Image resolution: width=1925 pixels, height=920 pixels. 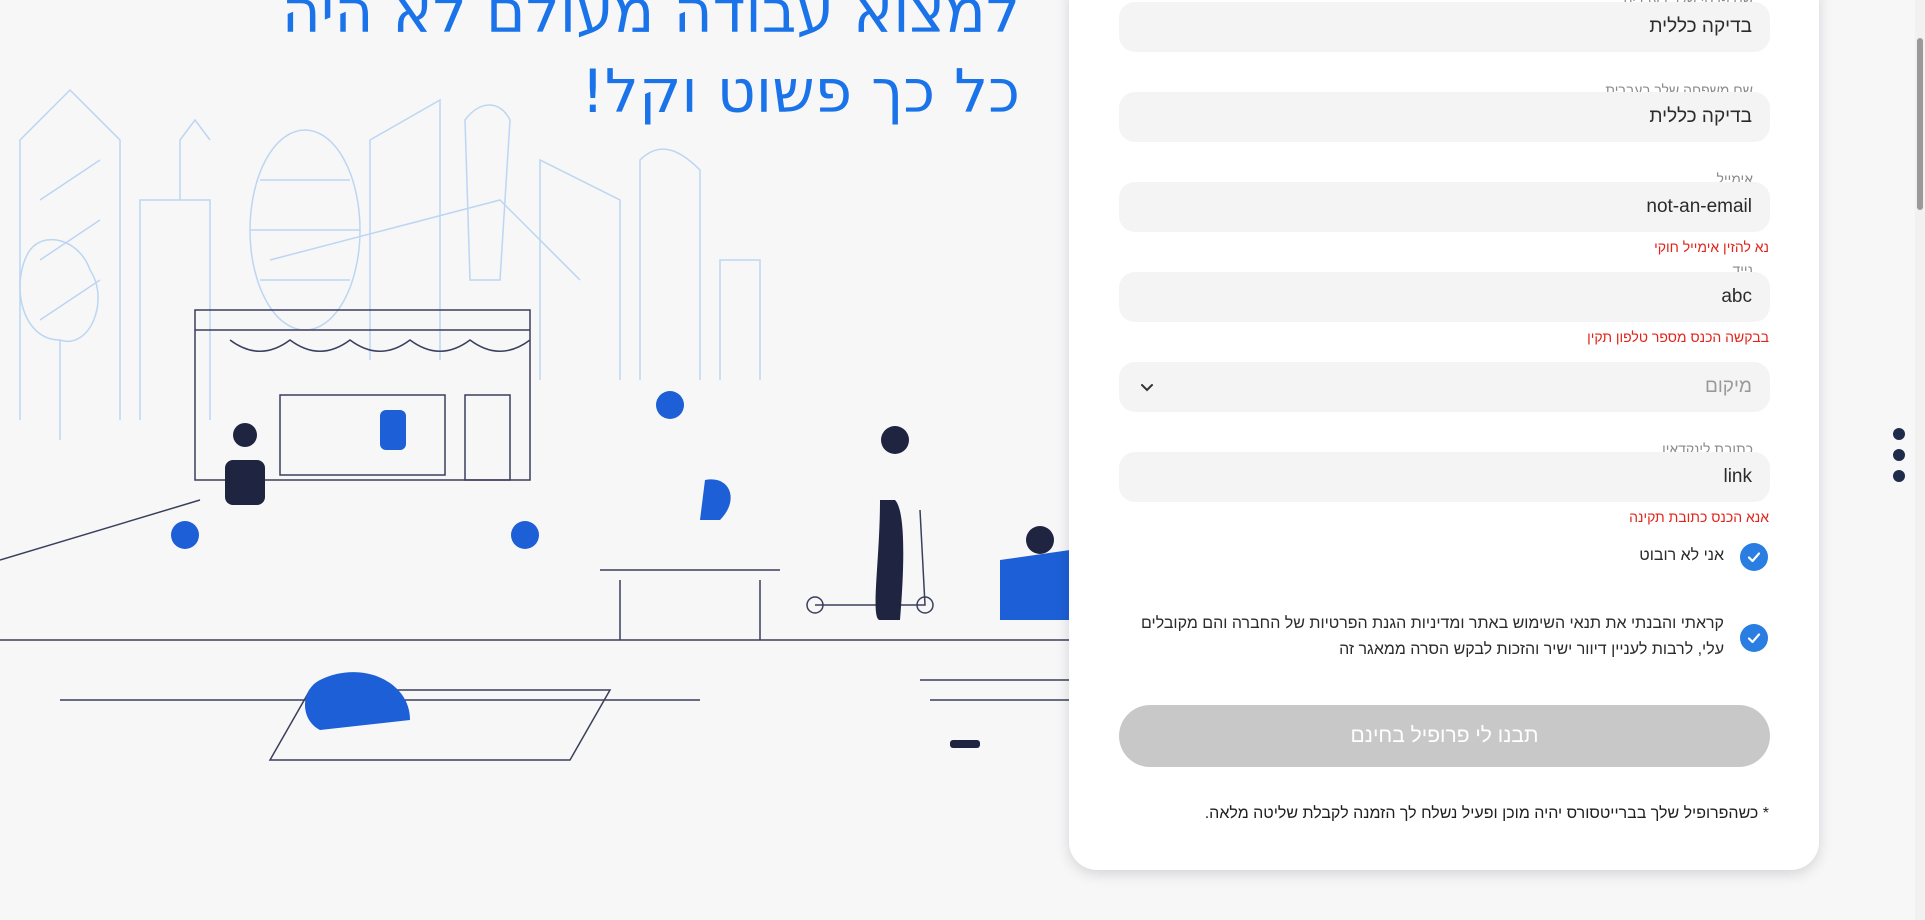 What do you see at coordinates (1678, 337) in the screenshot?
I see `phone-error-message: בבקשה הכנס מספר טלפון תקין` at bounding box center [1678, 337].